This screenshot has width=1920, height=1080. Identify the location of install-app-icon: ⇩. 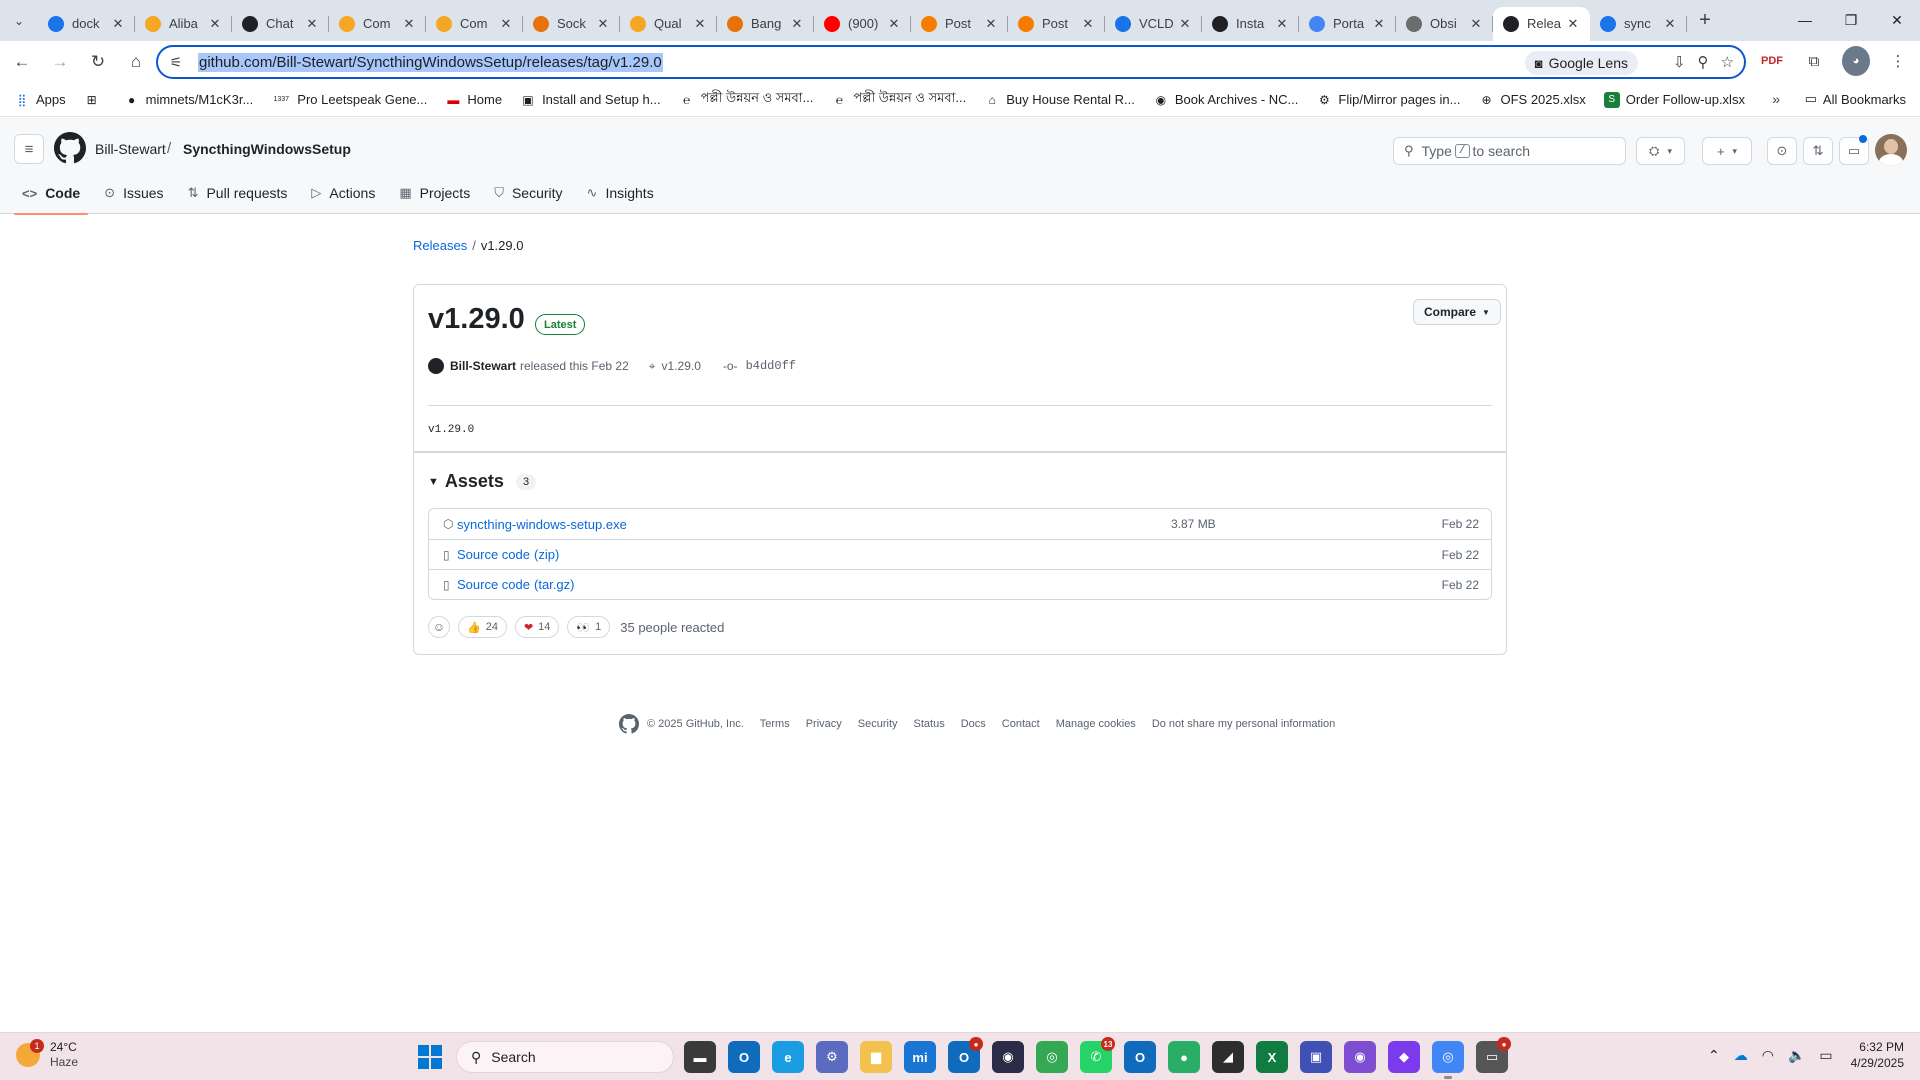
(1679, 62).